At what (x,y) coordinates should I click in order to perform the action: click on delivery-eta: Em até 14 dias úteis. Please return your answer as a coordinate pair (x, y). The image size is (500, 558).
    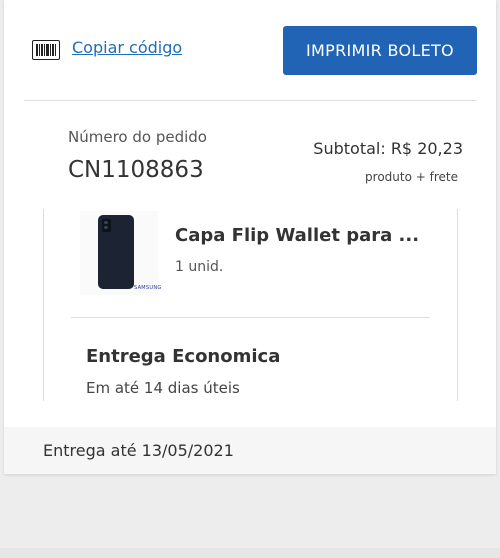
    Looking at the image, I should click on (163, 388).